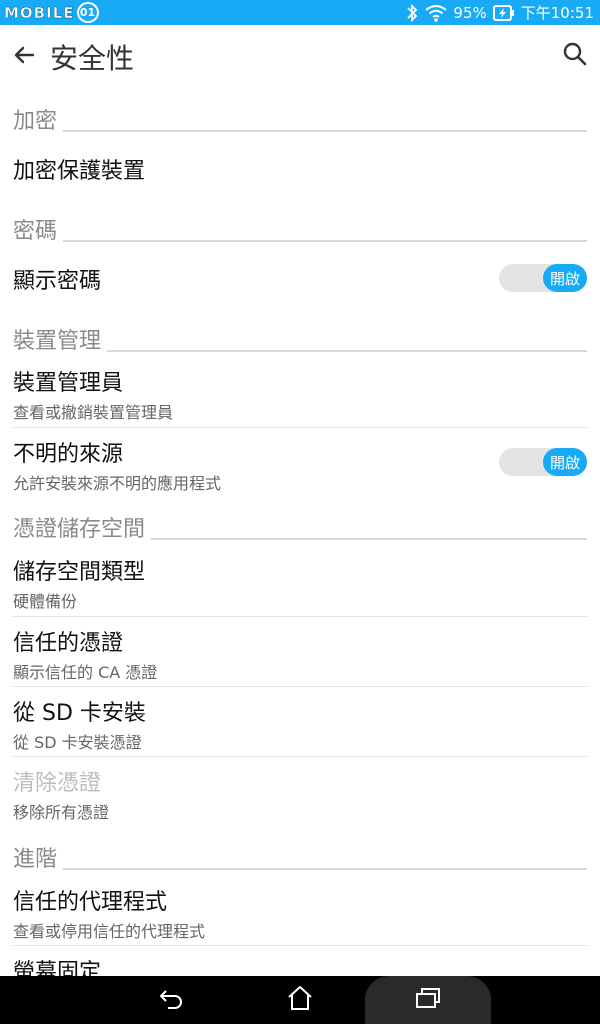 The width and height of the screenshot is (600, 1024). I want to click on nav-back-button, so click(172, 1000).